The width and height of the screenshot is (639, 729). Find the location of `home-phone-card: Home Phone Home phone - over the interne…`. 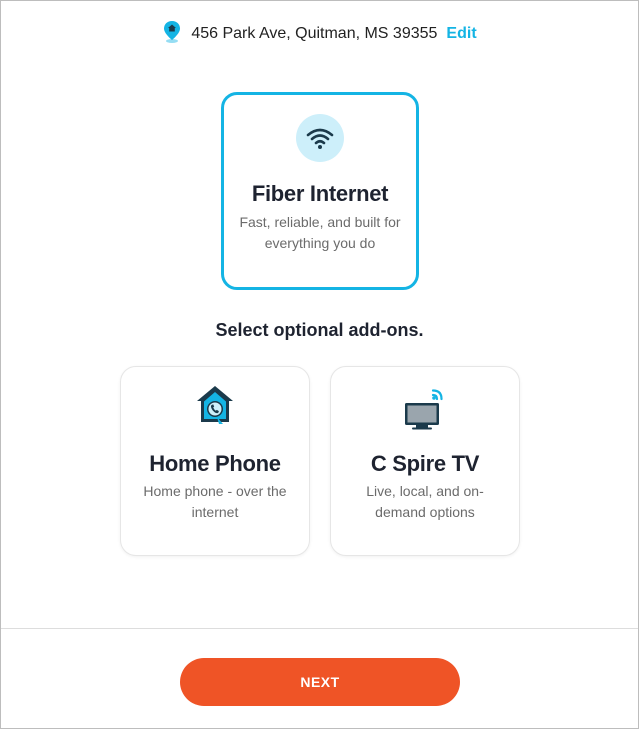

home-phone-card: Home Phone Home phone - over the interne… is located at coordinates (215, 461).